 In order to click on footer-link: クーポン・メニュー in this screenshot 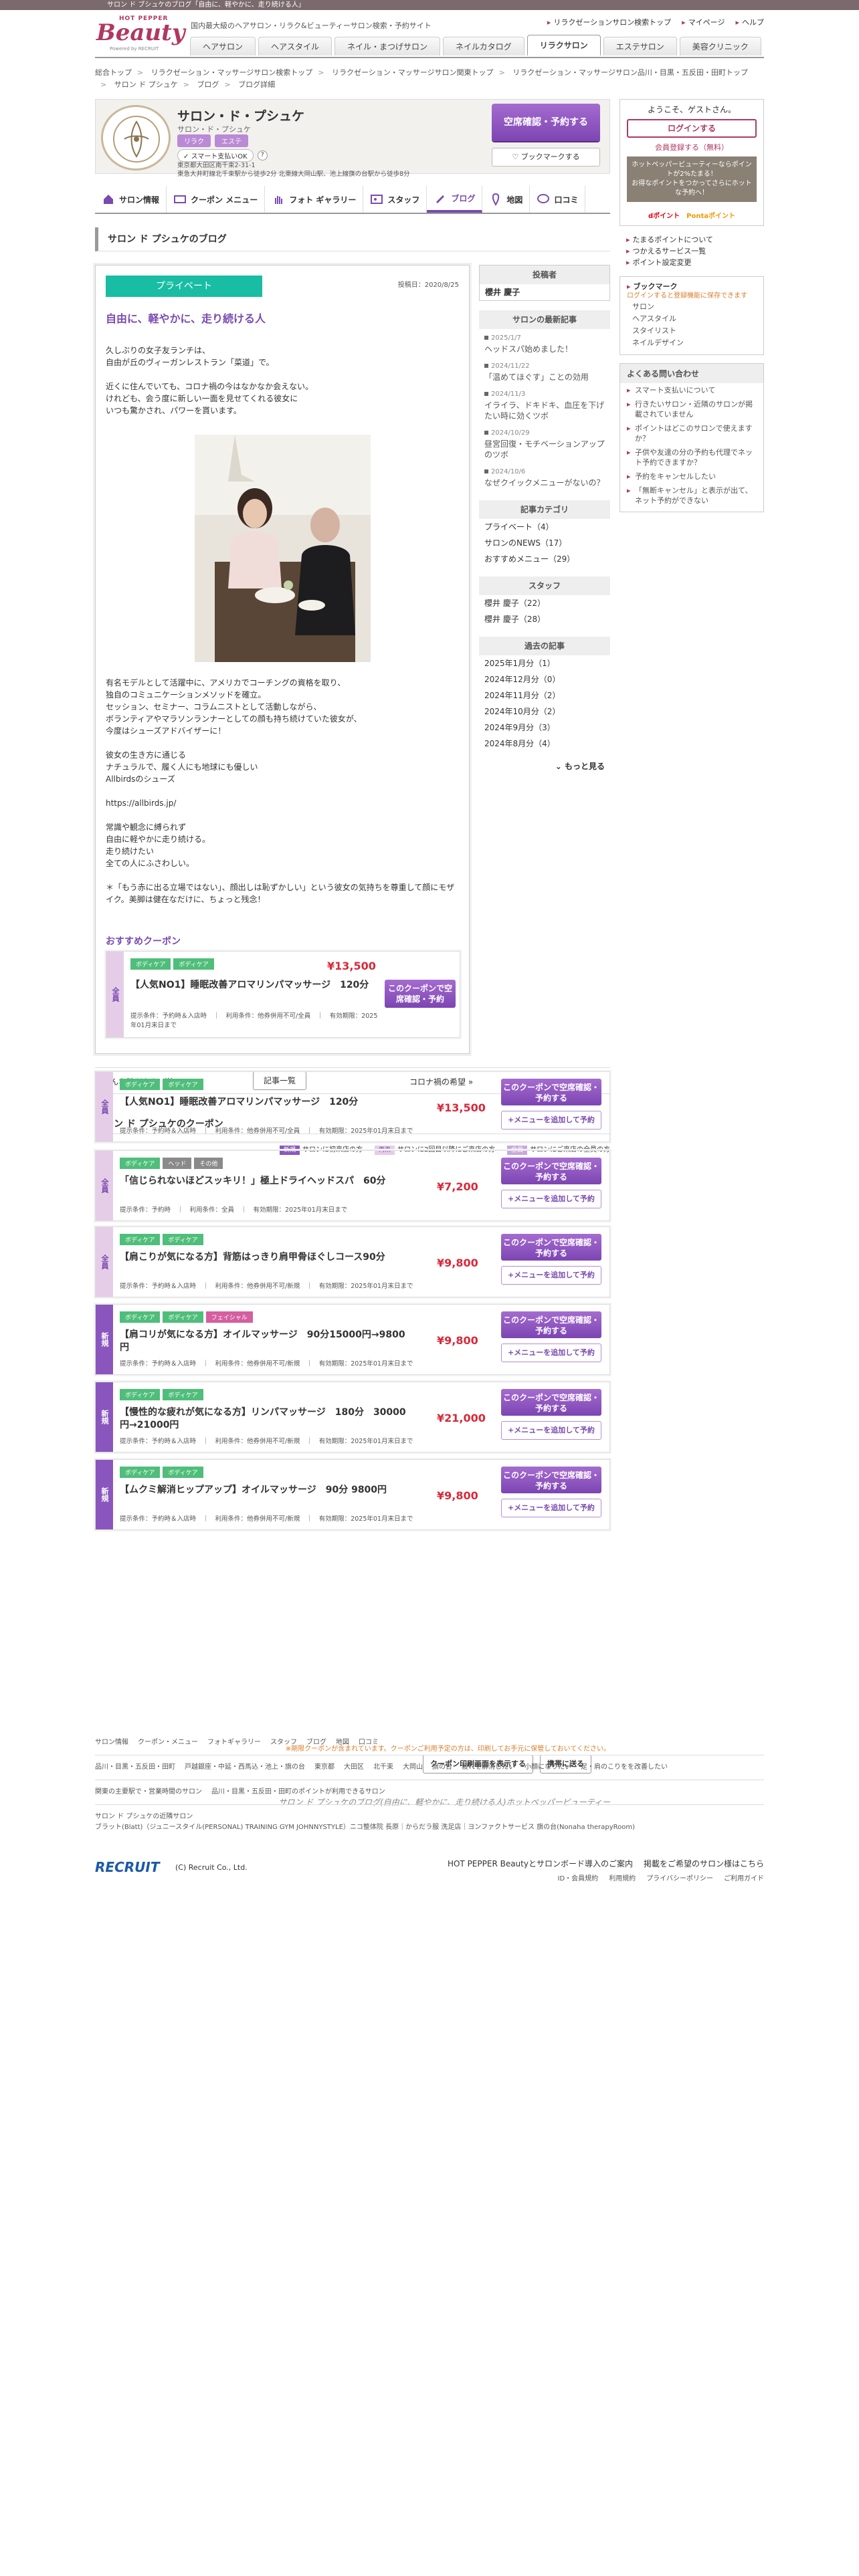, I will do `click(168, 1742)`.